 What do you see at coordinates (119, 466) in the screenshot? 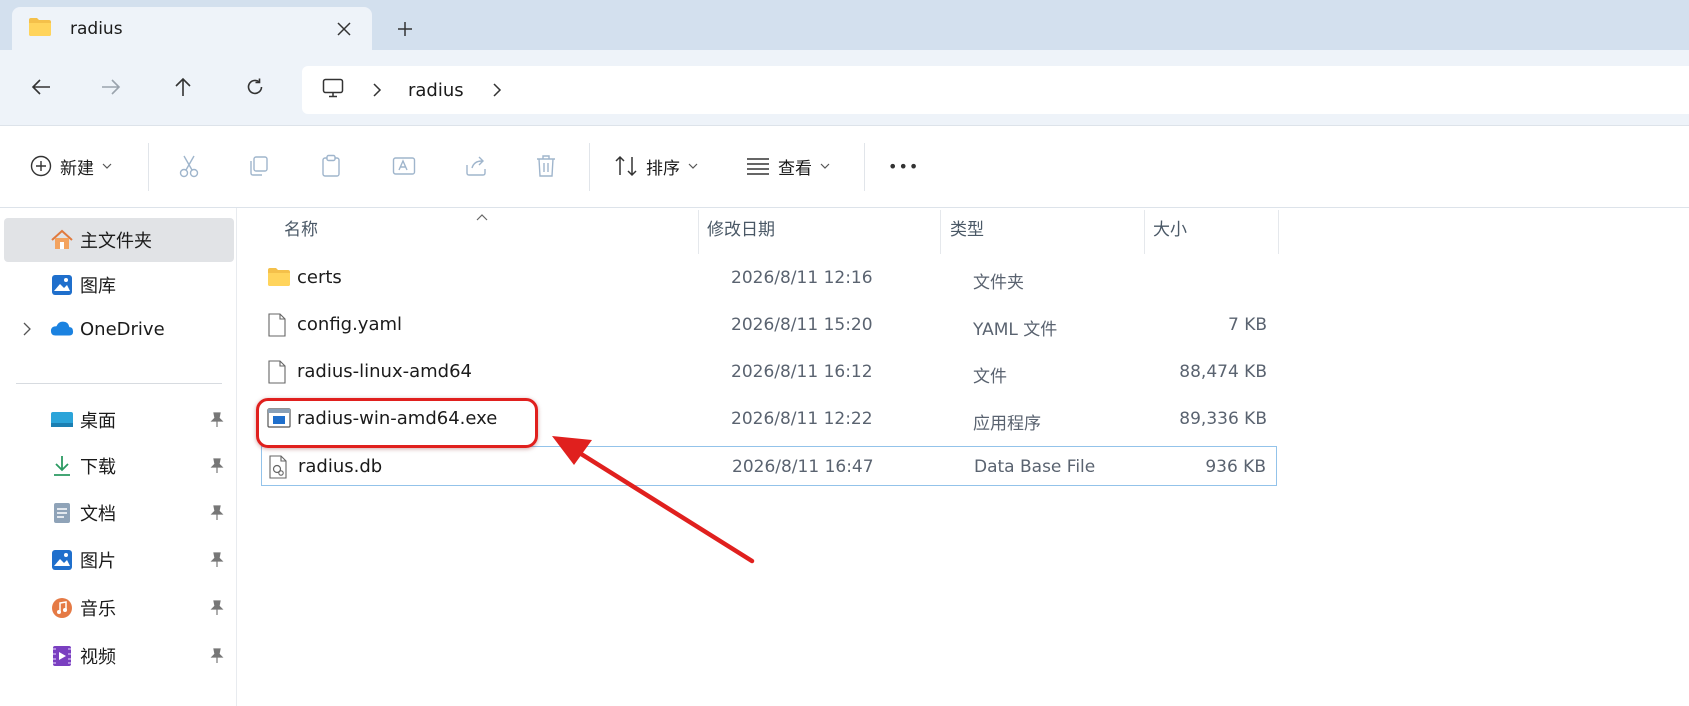
I see `sidebar-item-downloads: 下载` at bounding box center [119, 466].